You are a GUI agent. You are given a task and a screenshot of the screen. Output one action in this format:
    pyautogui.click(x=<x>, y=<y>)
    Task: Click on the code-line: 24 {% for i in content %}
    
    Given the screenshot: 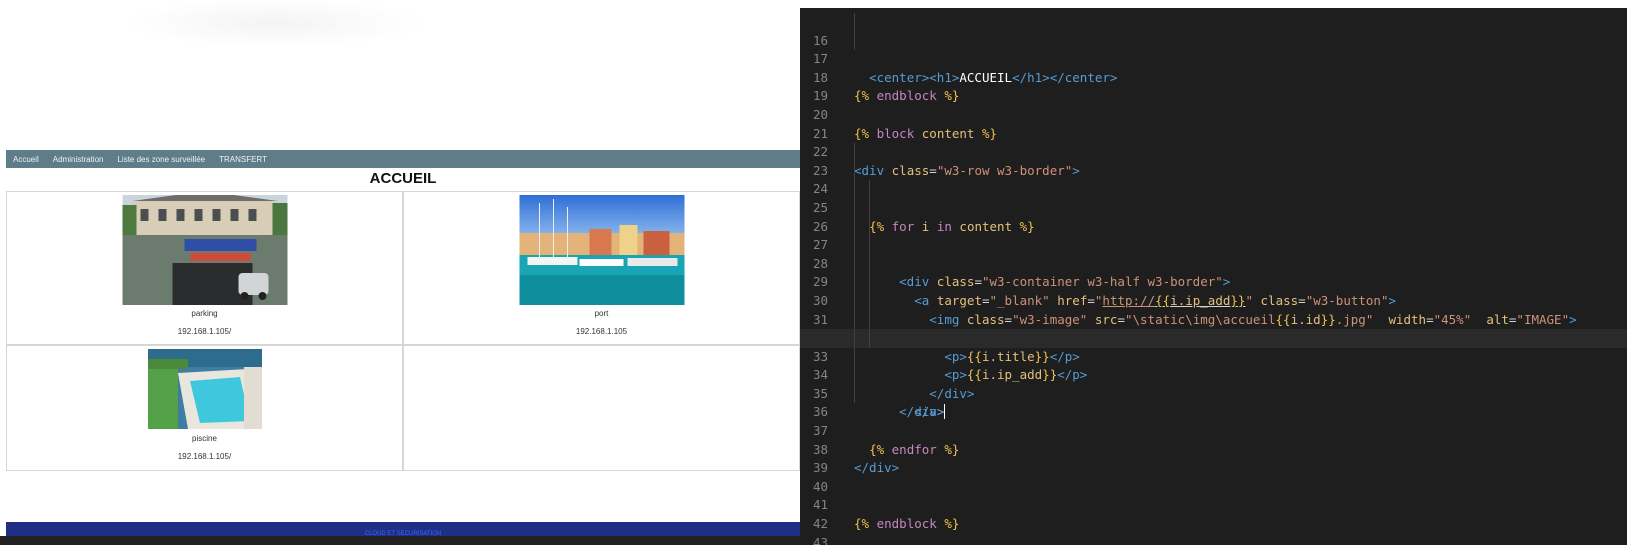 What is the action you would take?
    pyautogui.click(x=1213, y=197)
    